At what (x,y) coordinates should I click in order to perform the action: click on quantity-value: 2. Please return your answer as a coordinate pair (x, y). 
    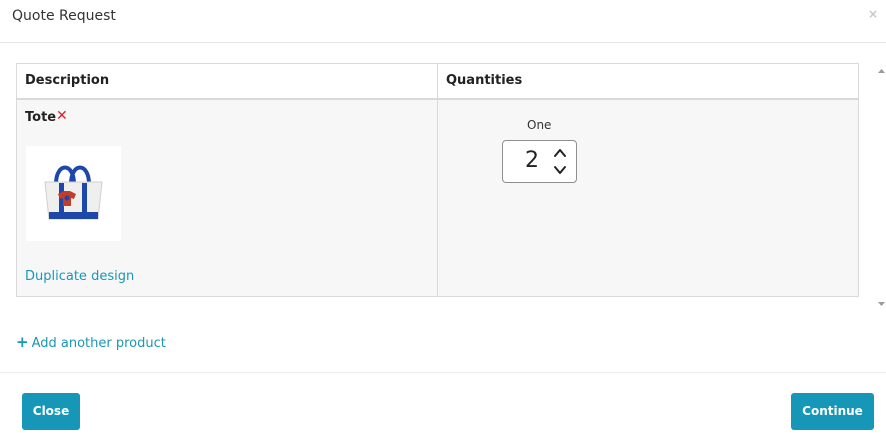
    Looking at the image, I should click on (532, 160).